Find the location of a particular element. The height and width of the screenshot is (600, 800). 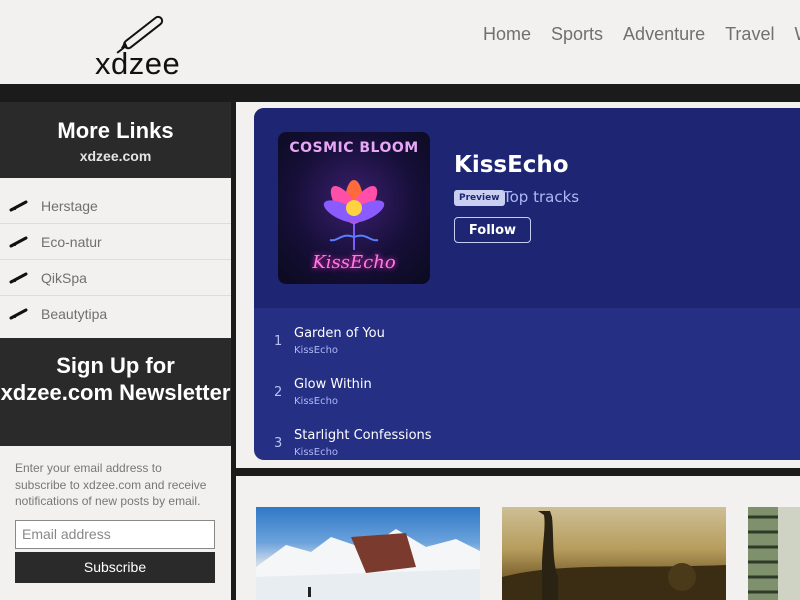

main-nav: Home Sports Adventure Travel W is located at coordinates (641, 34).